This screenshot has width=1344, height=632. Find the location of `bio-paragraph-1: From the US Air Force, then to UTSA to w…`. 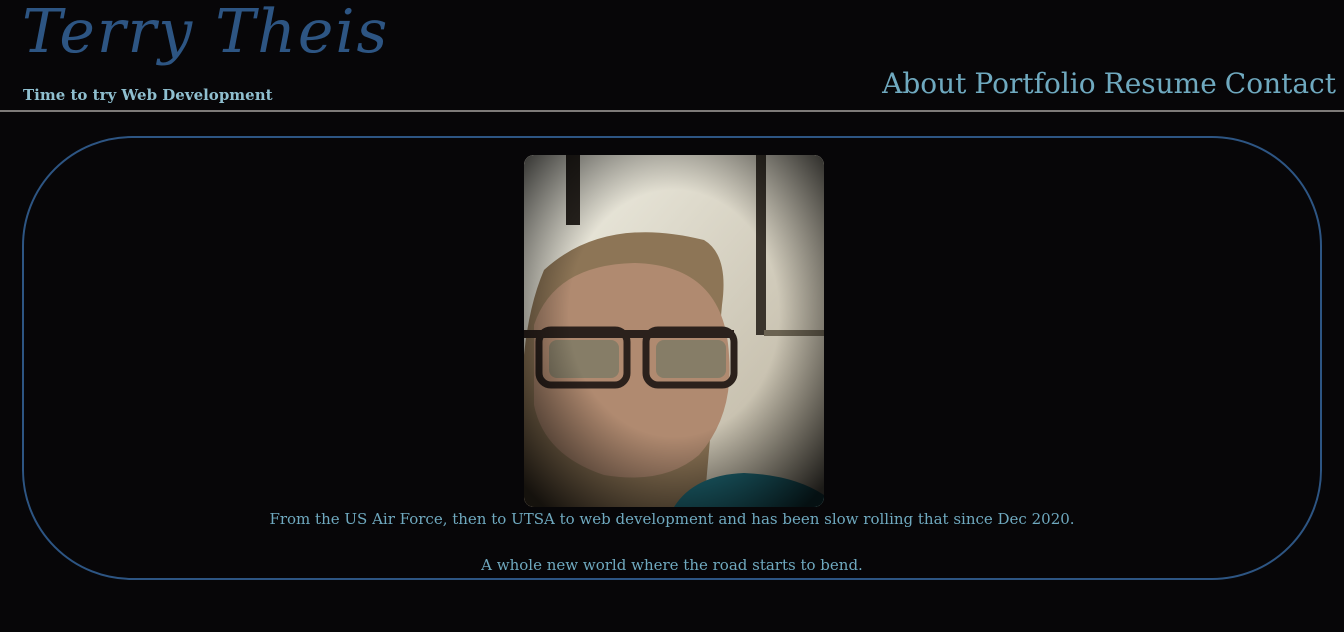

bio-paragraph-1: From the US Air Force, then to UTSA to w… is located at coordinates (672, 519).